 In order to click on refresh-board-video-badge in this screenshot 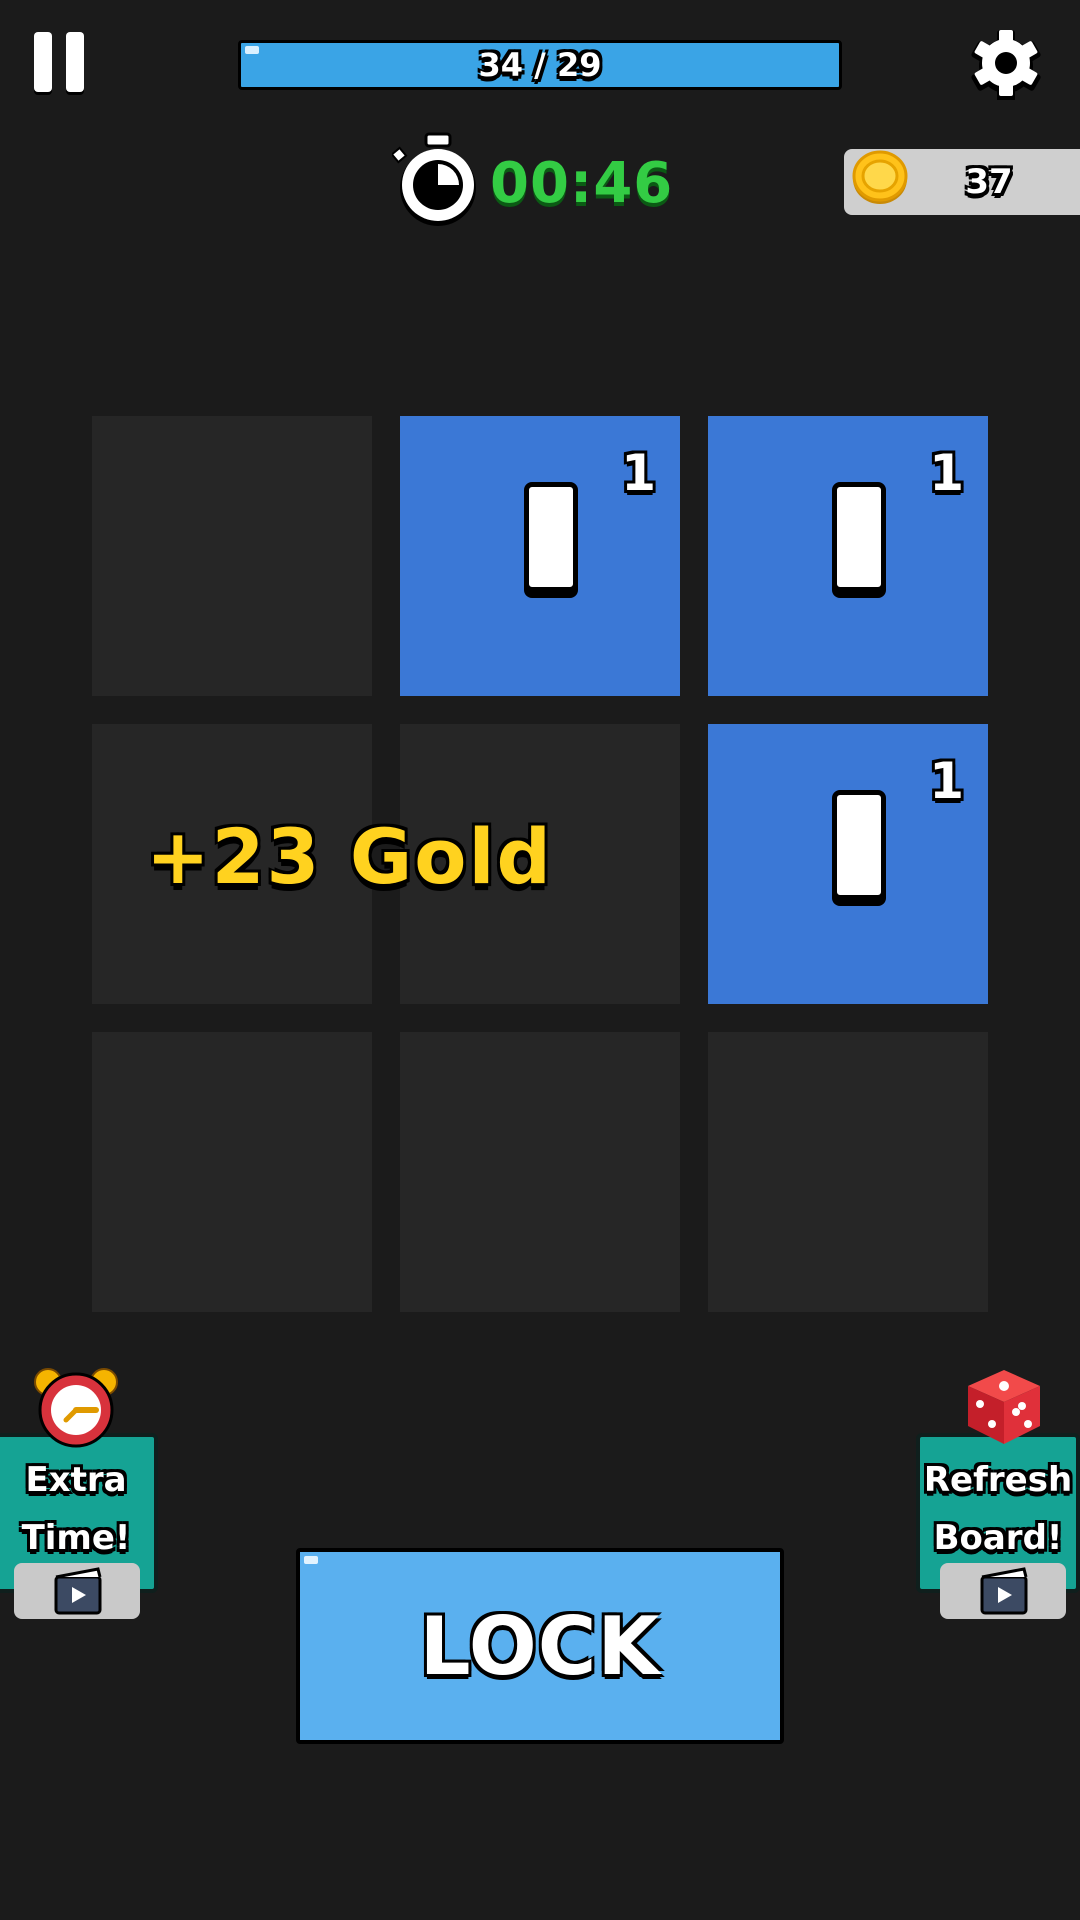, I will do `click(1003, 1591)`.